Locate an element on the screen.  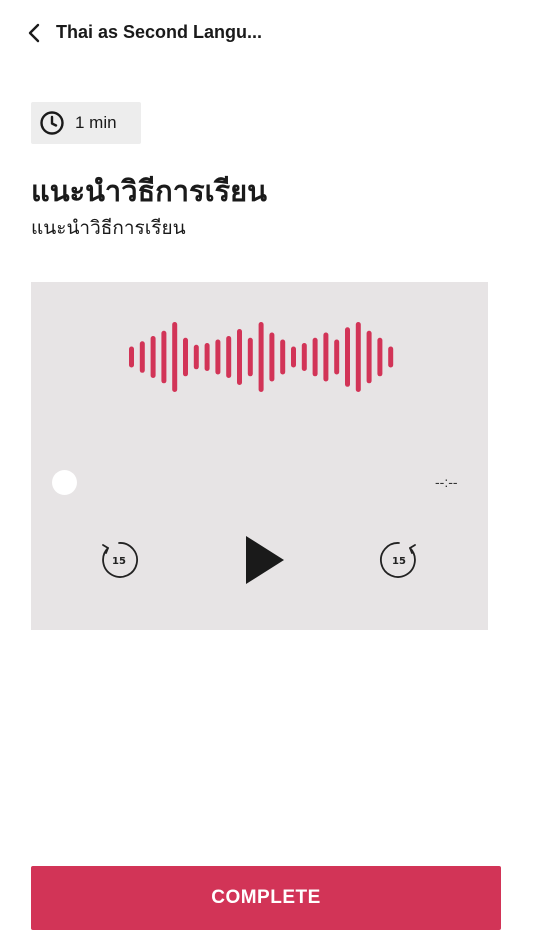
waveform-graphic is located at coordinates (261, 357).